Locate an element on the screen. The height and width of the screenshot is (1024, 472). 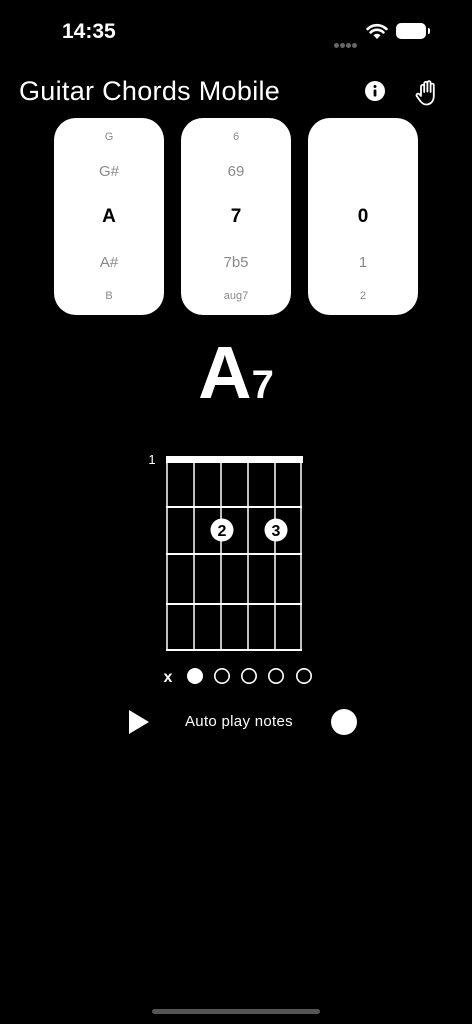
chord-diagram: 1 2 3 x is located at coordinates (230, 569).